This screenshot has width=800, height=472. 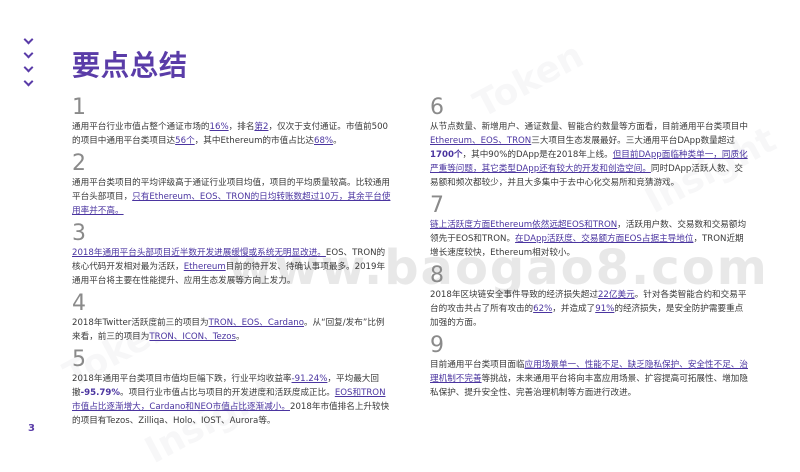 What do you see at coordinates (79, 163) in the screenshot?
I see `point-number: 2` at bounding box center [79, 163].